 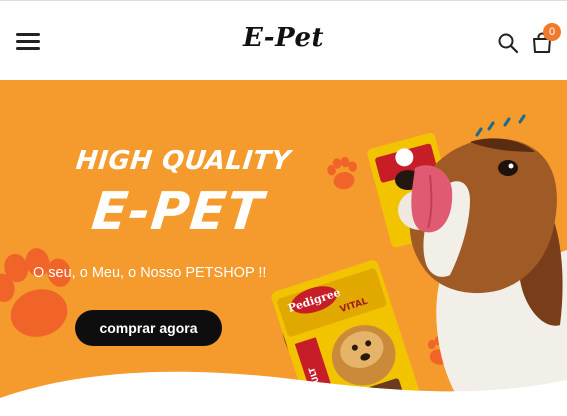 What do you see at coordinates (150, 273) in the screenshot?
I see `hero-tagline: O seu, o Meu, o Nosso PETSHOP !!` at bounding box center [150, 273].